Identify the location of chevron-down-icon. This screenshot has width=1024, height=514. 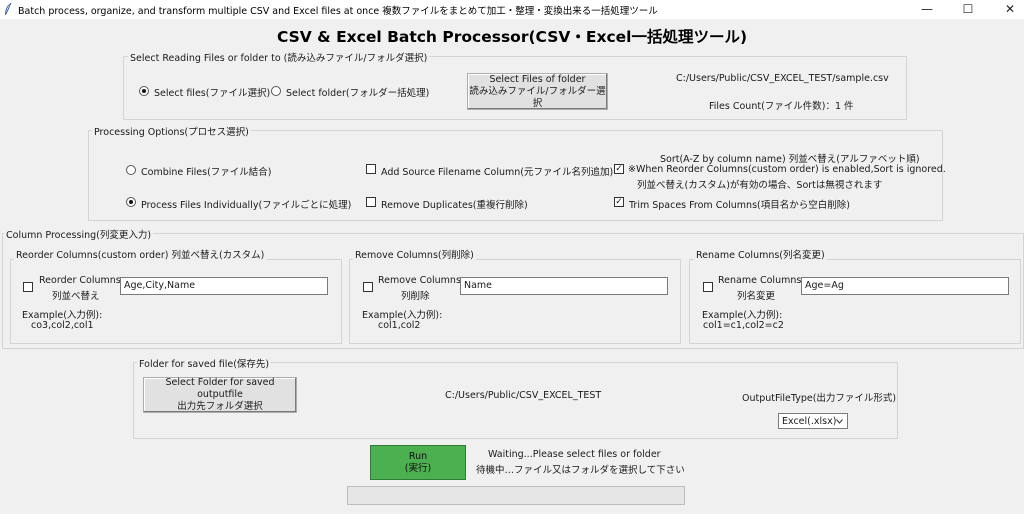
(839, 421).